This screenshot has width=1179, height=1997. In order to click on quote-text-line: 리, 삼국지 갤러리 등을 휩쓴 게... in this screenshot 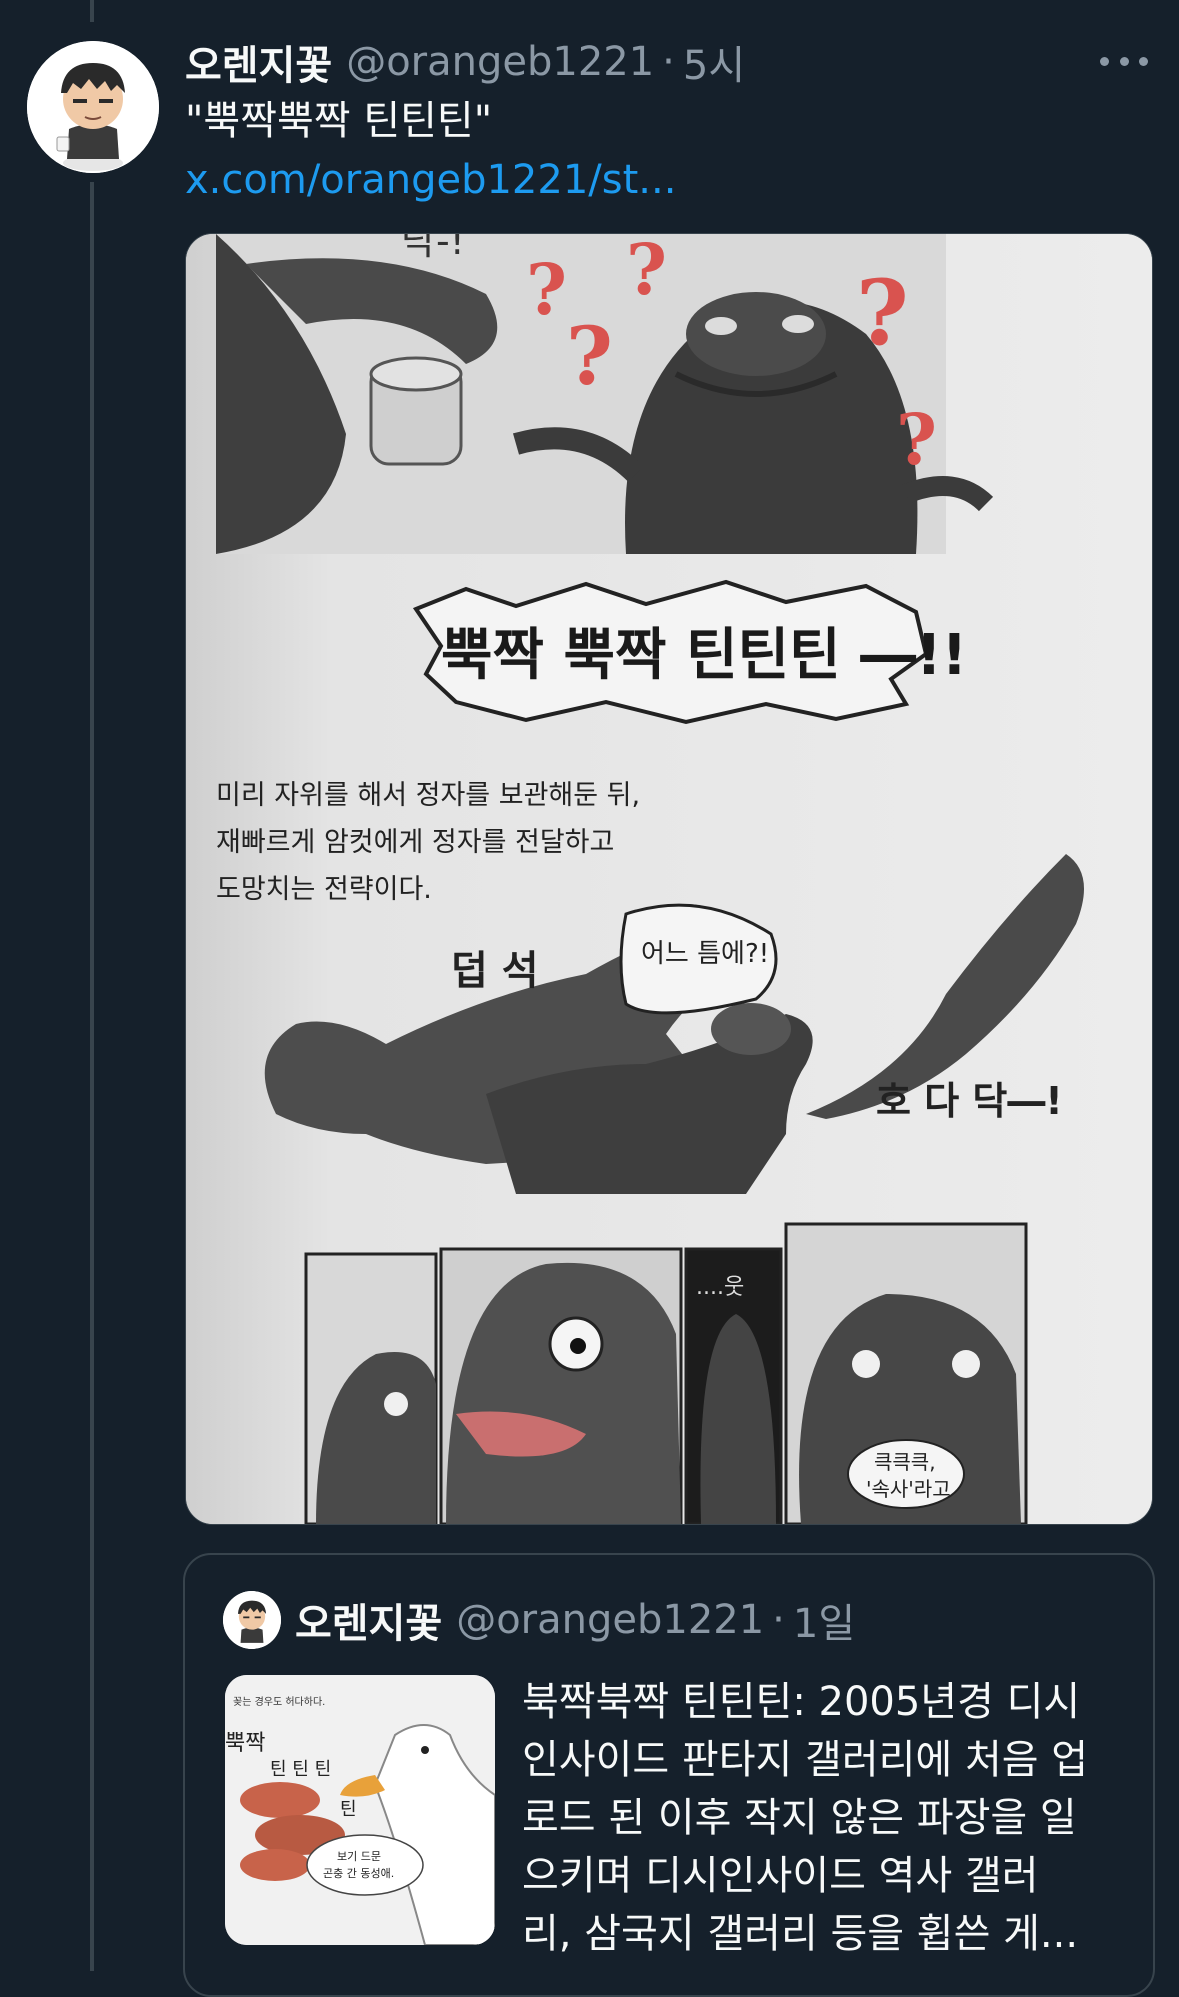, I will do `click(800, 1934)`.